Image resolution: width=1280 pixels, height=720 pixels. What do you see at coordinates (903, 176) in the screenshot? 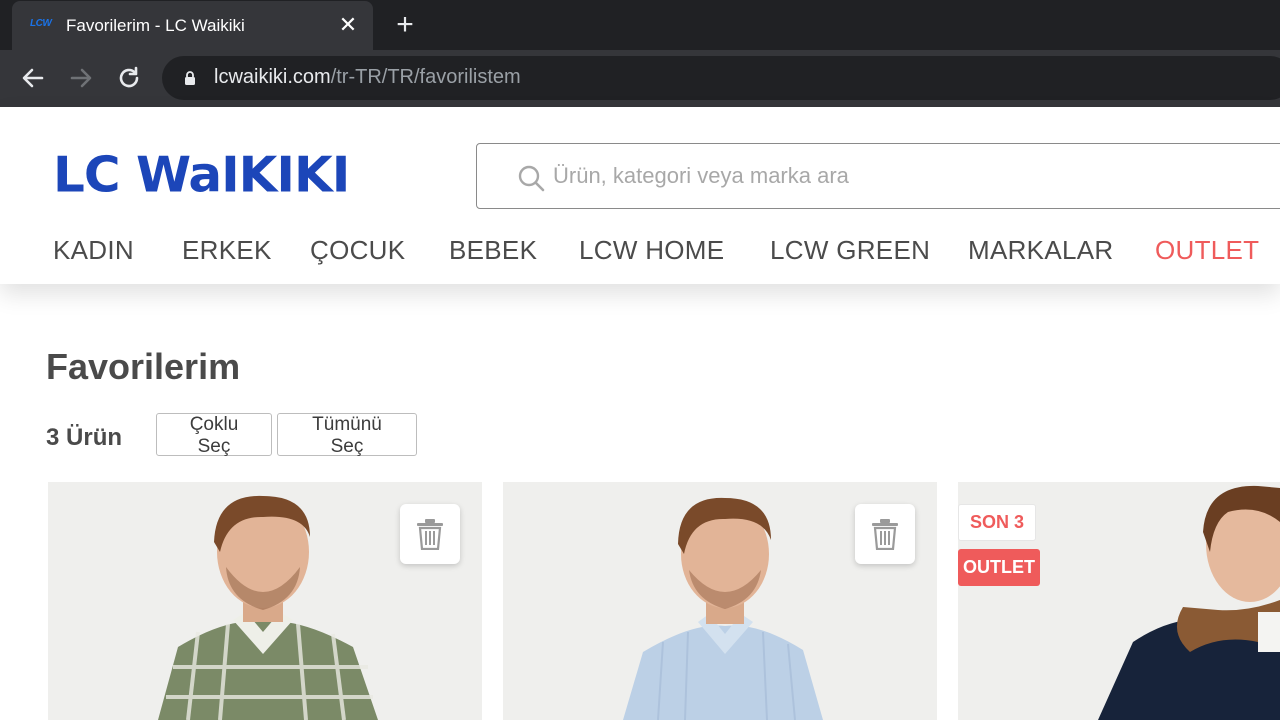
I see `search-input` at bounding box center [903, 176].